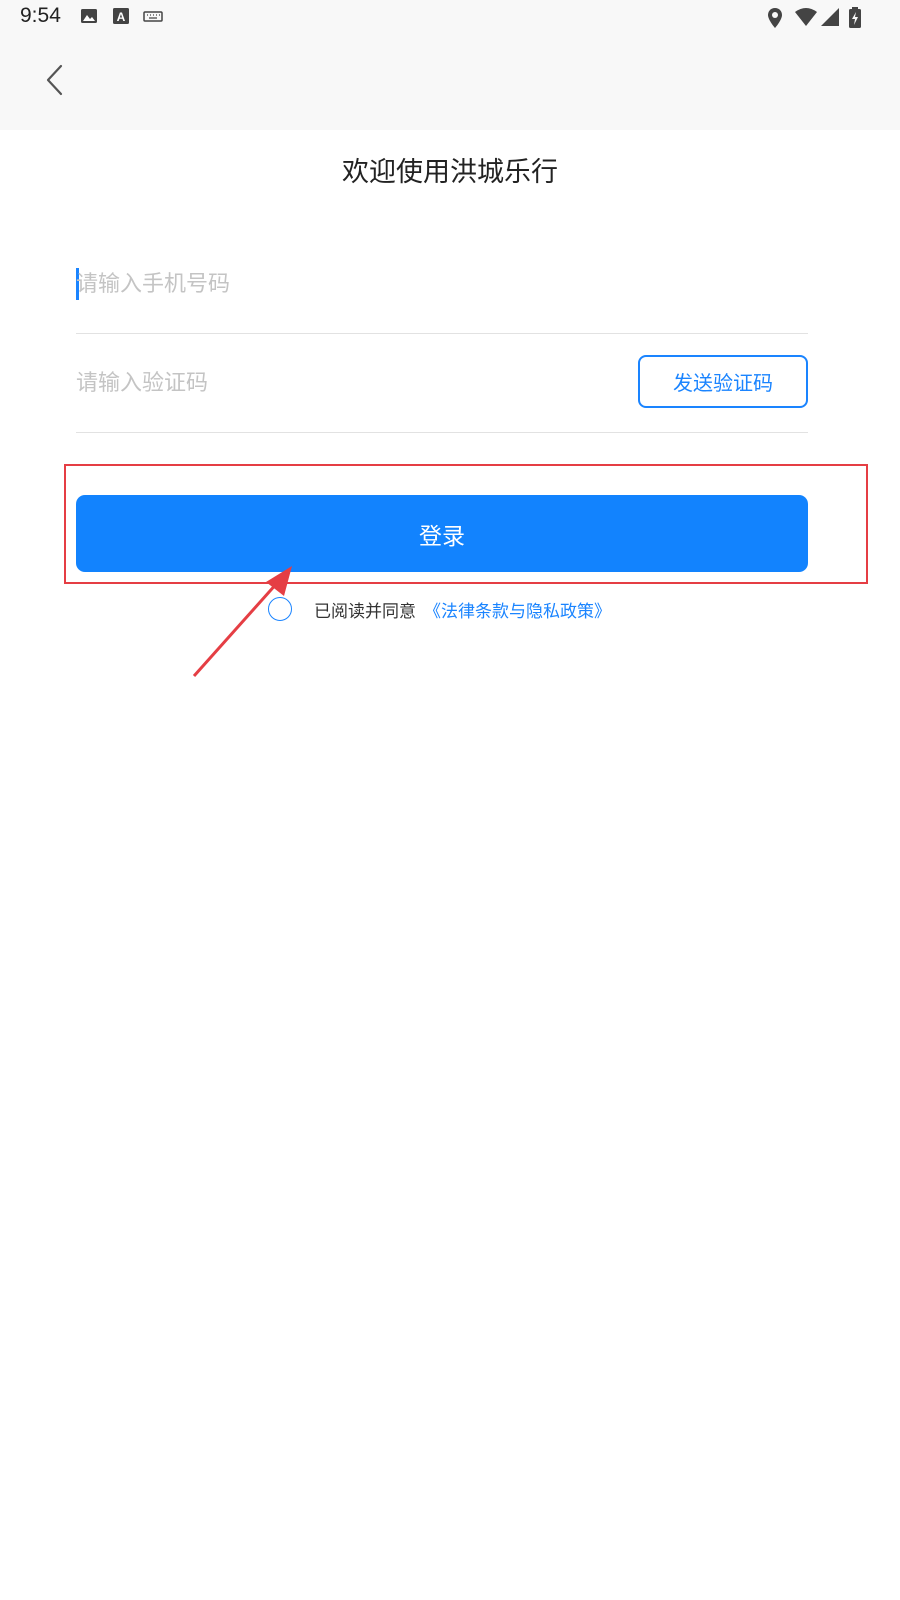 This screenshot has height=1600, width=900. What do you see at coordinates (40, 15) in the screenshot?
I see `status-time: 9:54` at bounding box center [40, 15].